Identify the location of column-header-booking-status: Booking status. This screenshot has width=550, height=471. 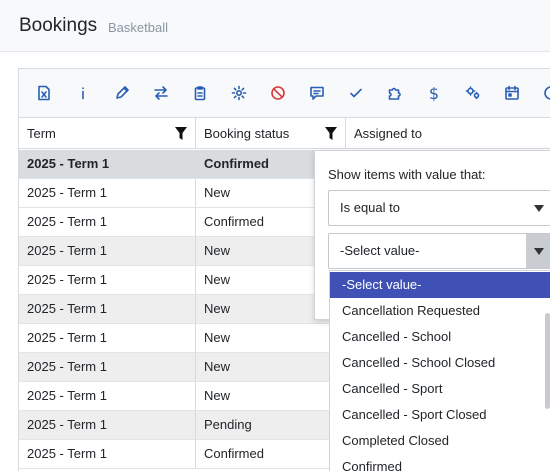
(271, 133).